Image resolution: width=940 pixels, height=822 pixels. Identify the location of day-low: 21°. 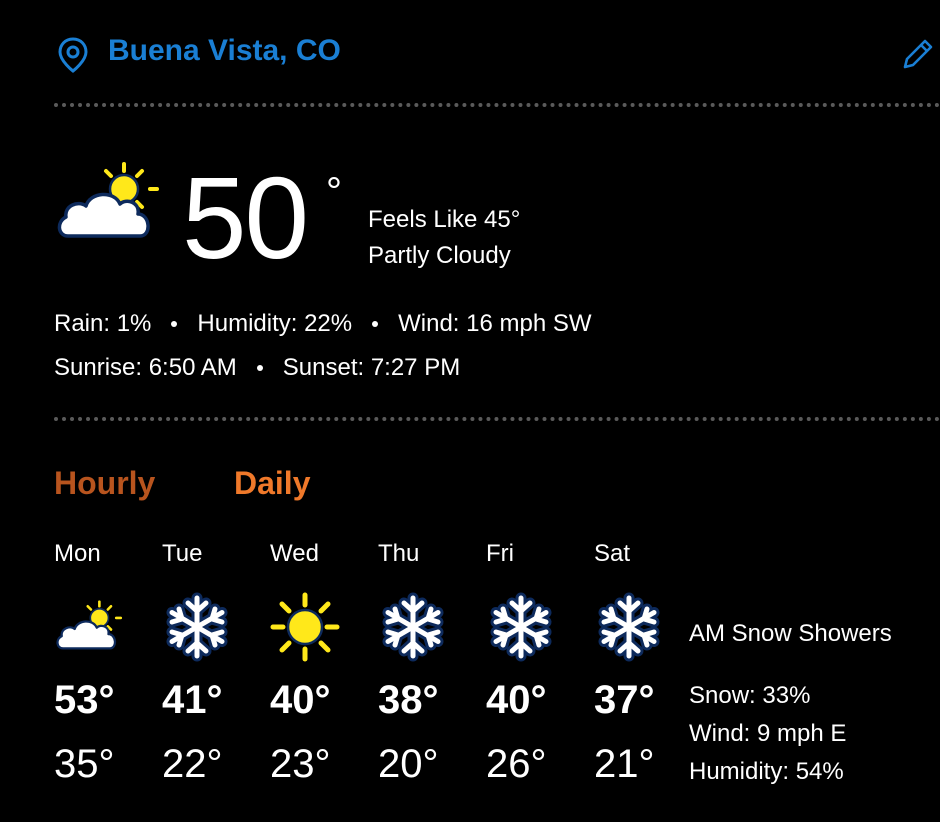
(624, 764).